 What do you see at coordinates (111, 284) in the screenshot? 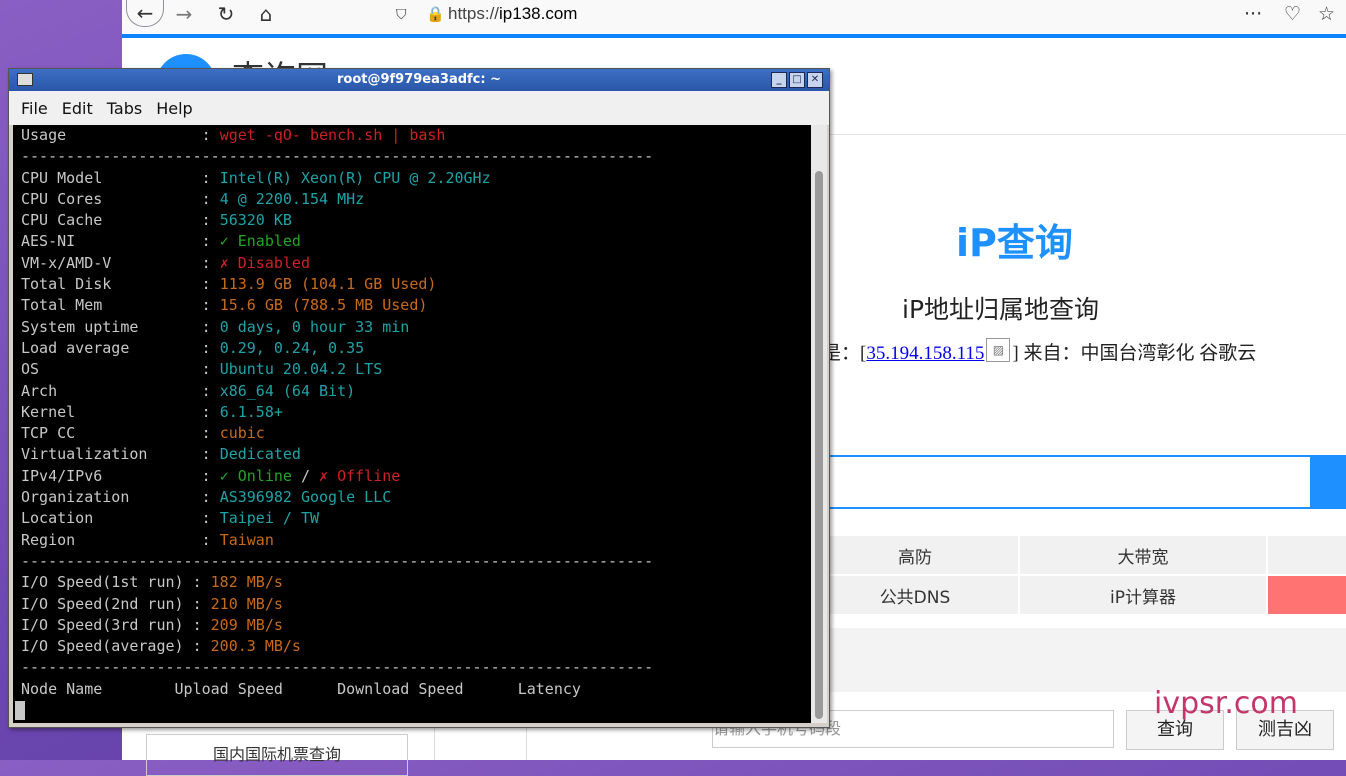
I see `info-key: Total Disk` at bounding box center [111, 284].